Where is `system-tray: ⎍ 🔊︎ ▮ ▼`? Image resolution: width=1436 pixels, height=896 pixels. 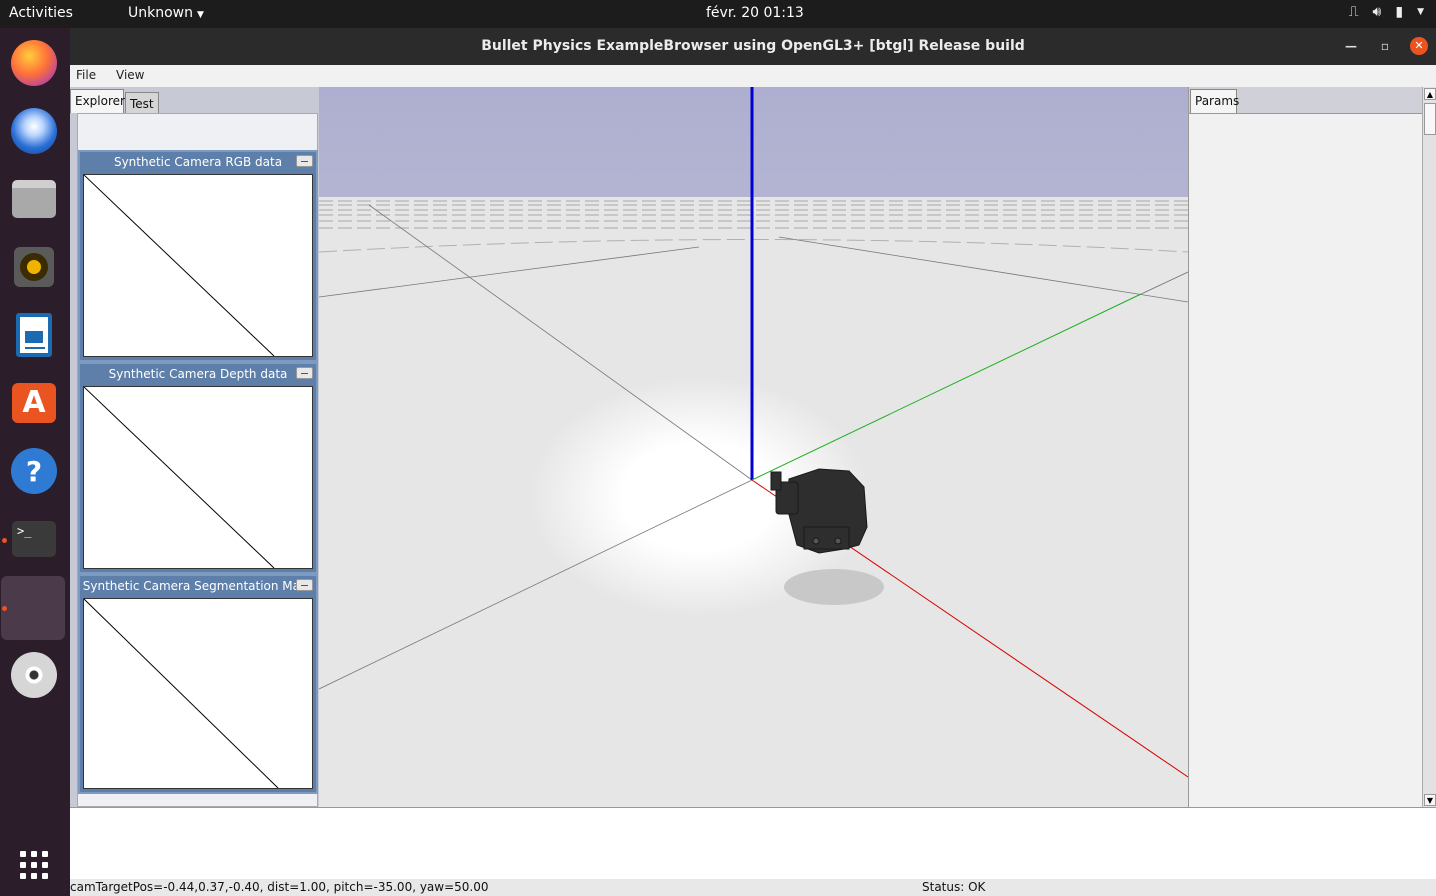
system-tray: ⎍ 🔊︎ ▮ ▼ is located at coordinates (1386, 12).